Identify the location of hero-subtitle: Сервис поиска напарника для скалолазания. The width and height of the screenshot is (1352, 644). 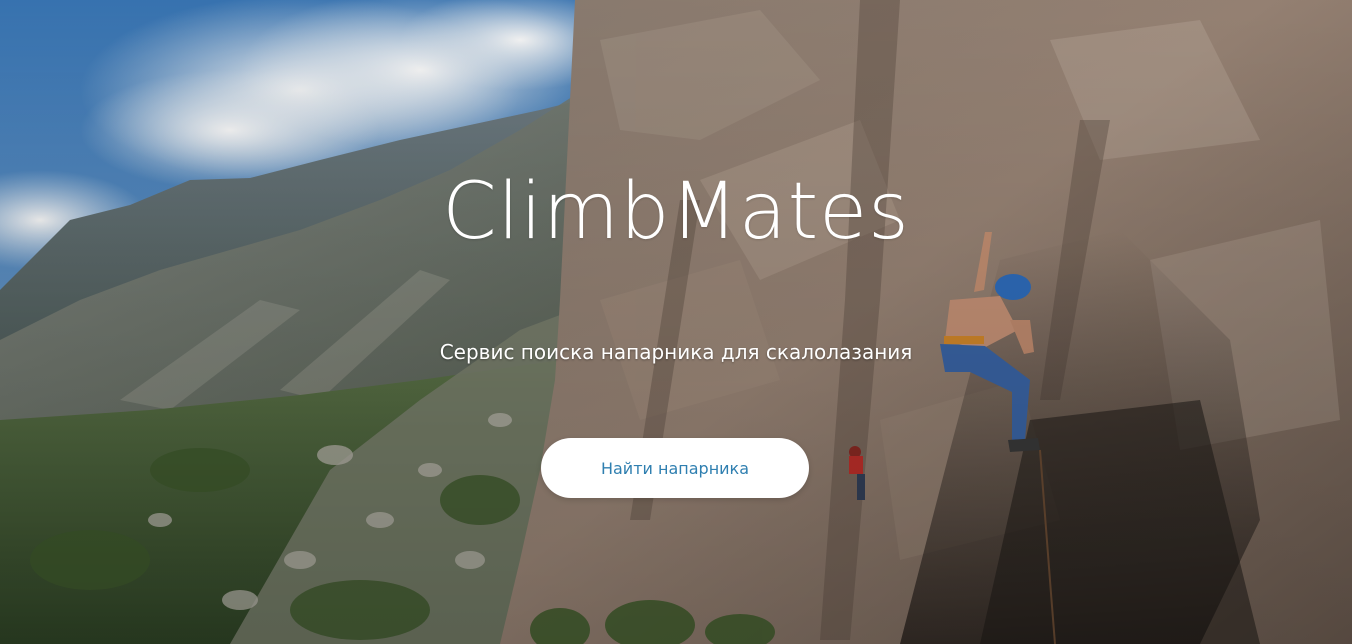
(676, 352).